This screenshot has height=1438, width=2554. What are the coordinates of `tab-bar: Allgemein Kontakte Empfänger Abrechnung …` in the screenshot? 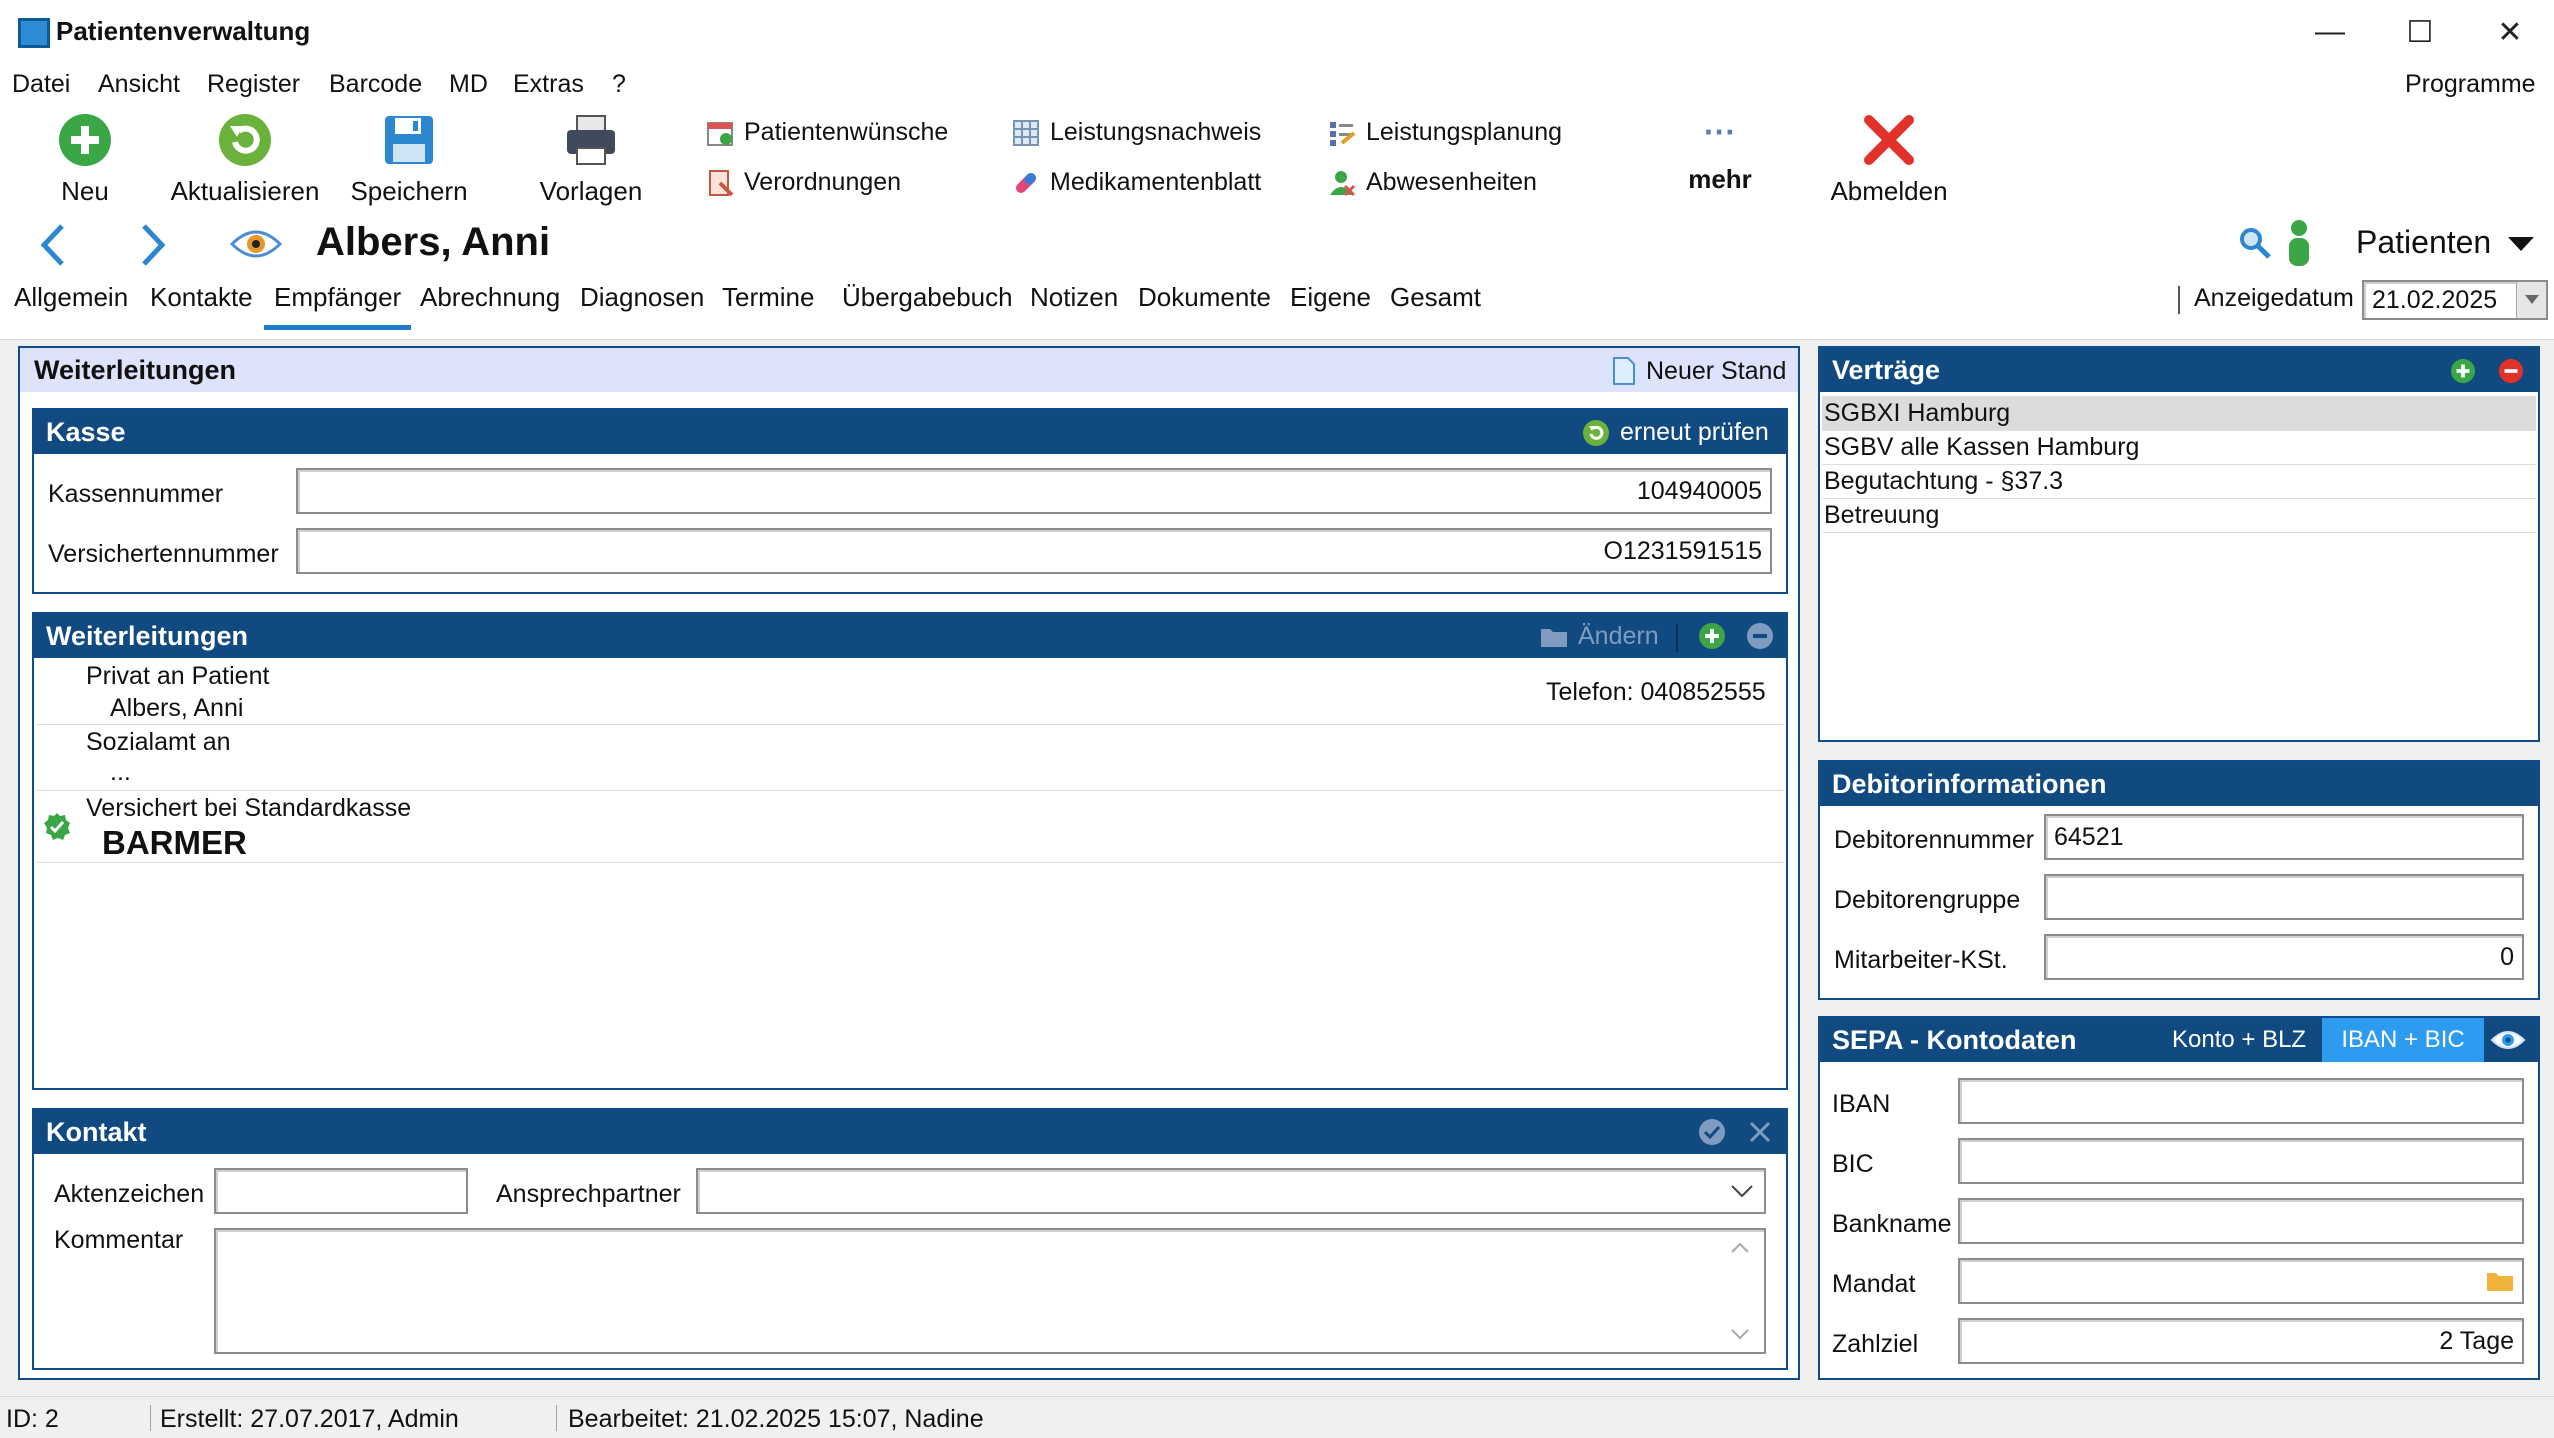 It's located at (1277, 310).